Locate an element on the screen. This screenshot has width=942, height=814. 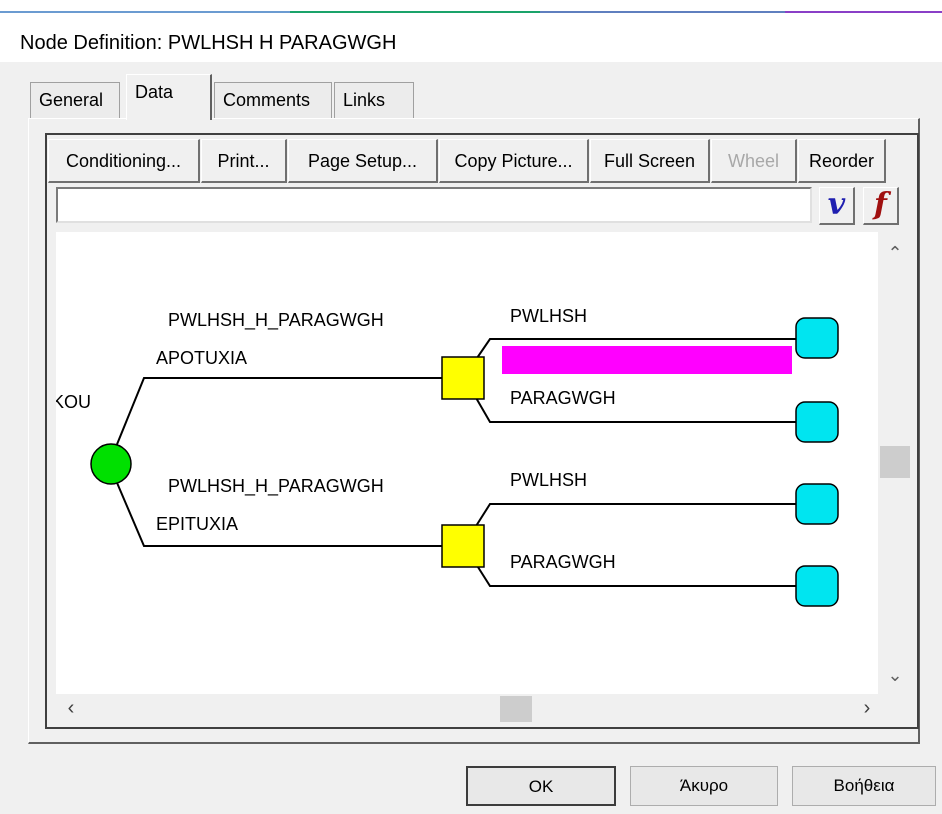
formula-input is located at coordinates (434, 205).